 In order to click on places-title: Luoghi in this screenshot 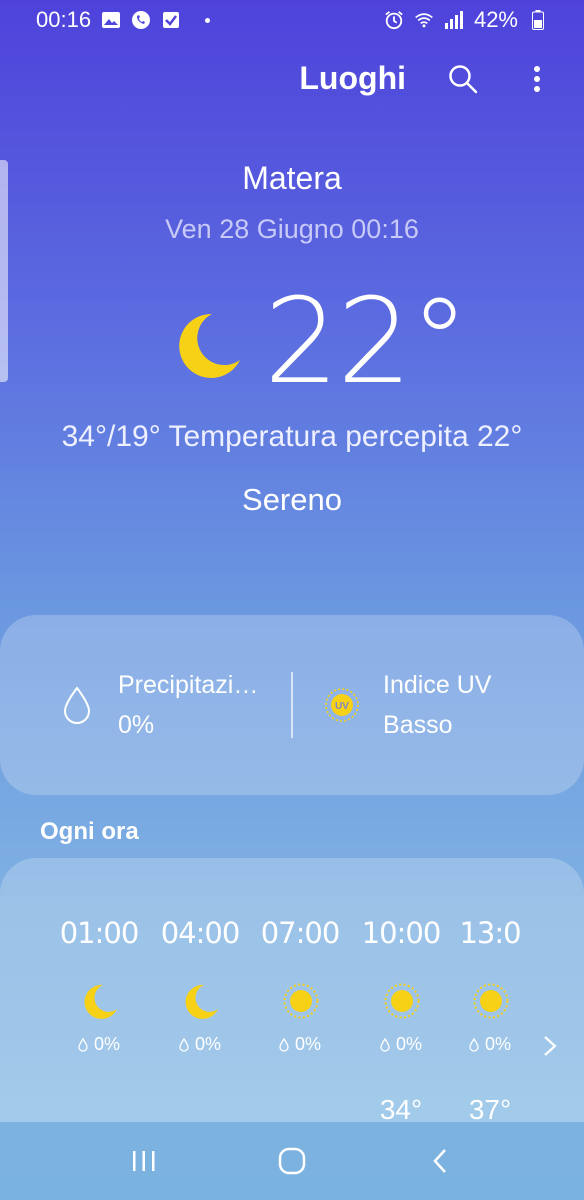, I will do `click(352, 78)`.